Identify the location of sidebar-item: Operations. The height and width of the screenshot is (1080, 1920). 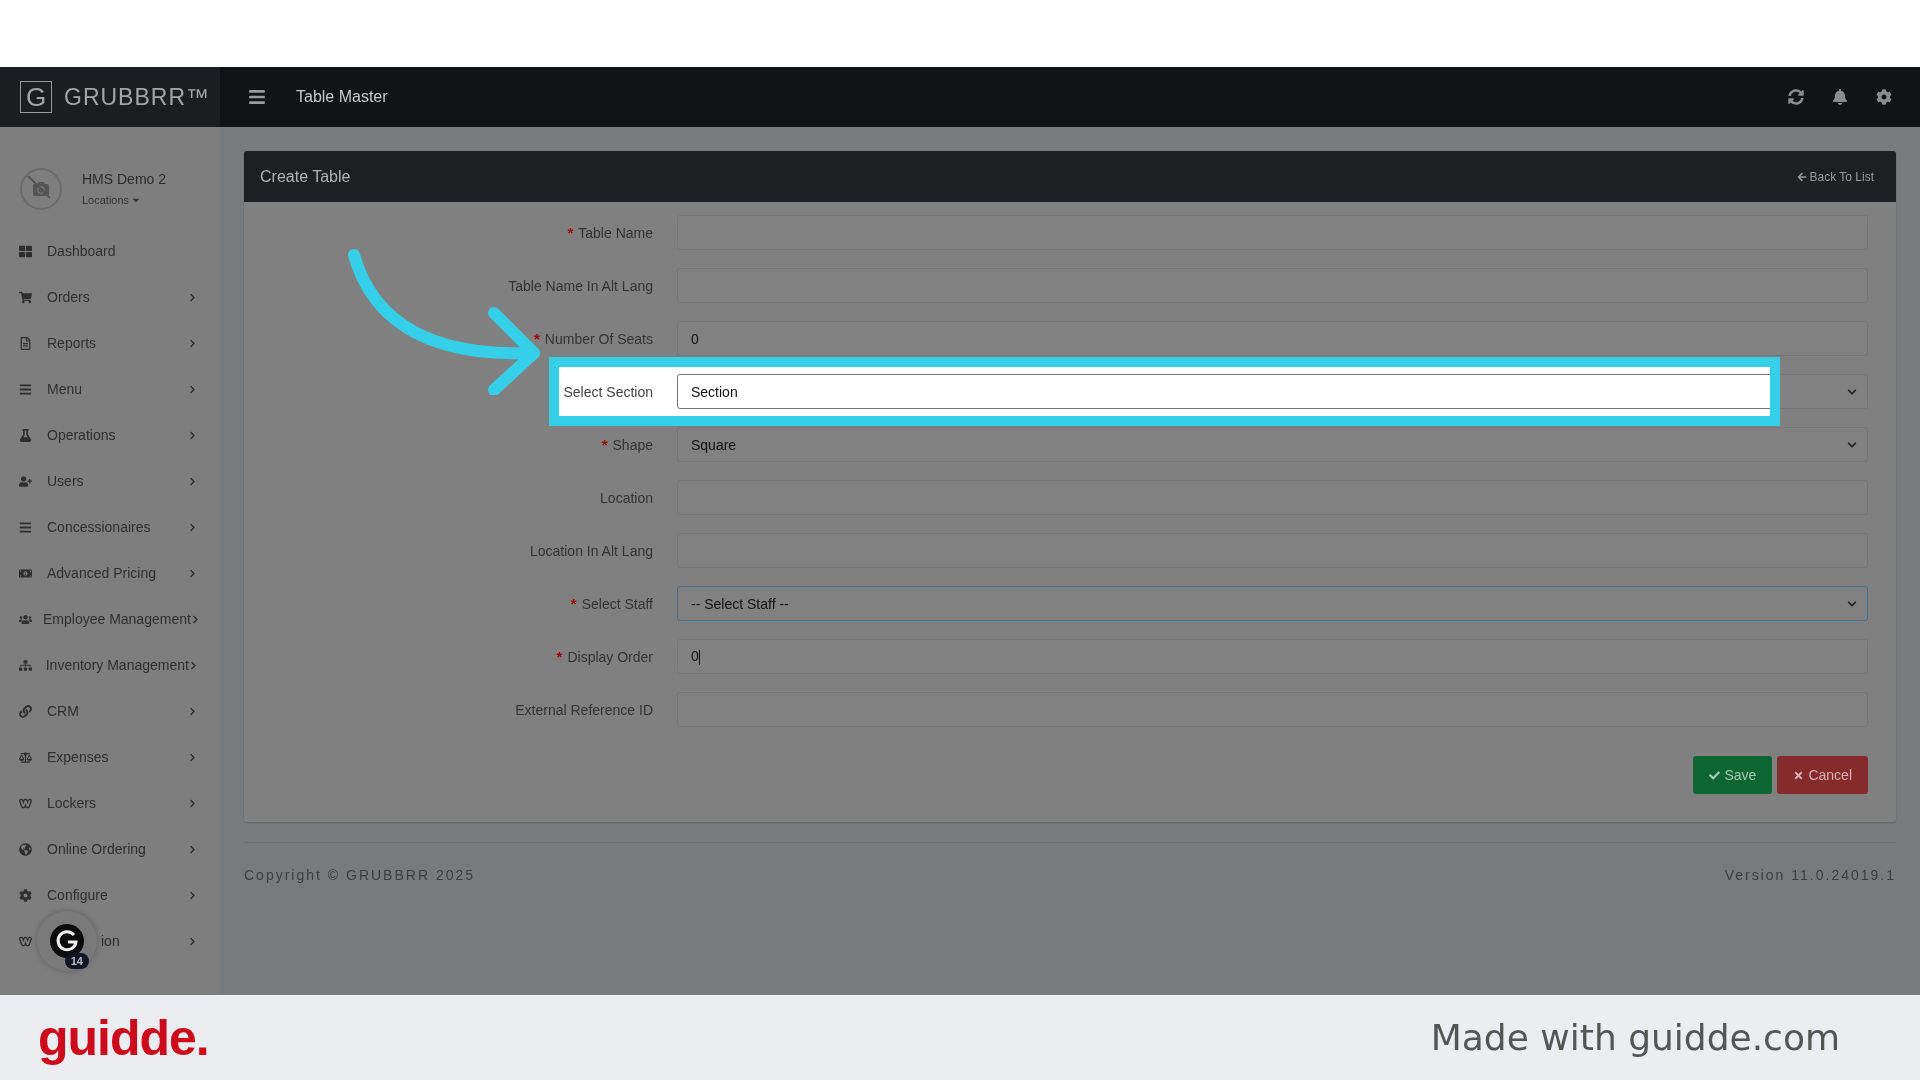
(81, 435).